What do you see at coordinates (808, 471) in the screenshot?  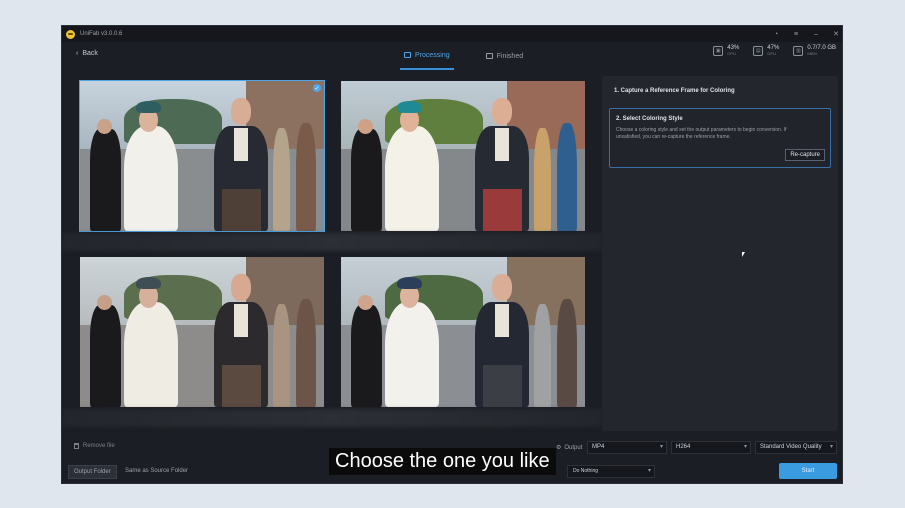 I see `start-button: Start` at bounding box center [808, 471].